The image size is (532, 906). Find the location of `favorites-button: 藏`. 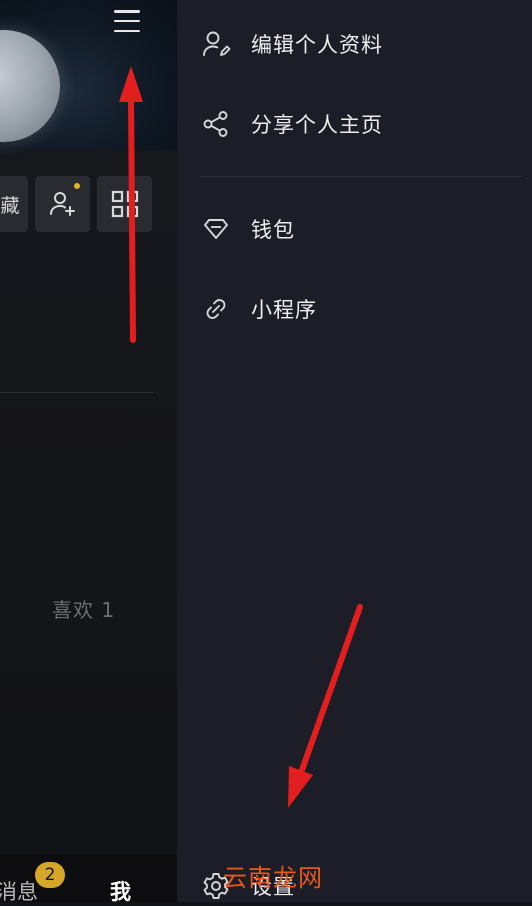

favorites-button: 藏 is located at coordinates (14, 204).